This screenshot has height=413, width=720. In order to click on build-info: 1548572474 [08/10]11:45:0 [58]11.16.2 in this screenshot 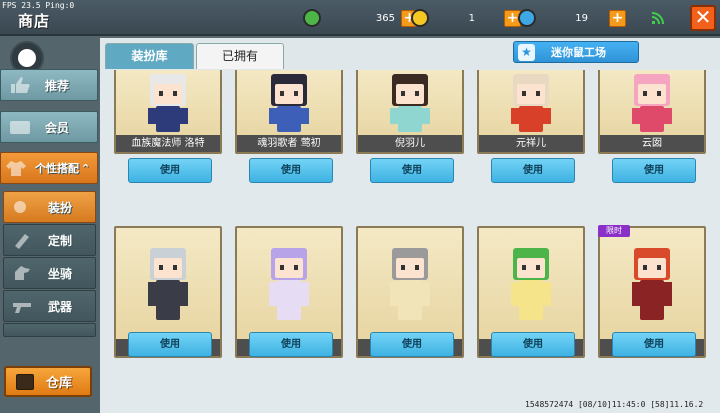, I will do `click(614, 404)`.